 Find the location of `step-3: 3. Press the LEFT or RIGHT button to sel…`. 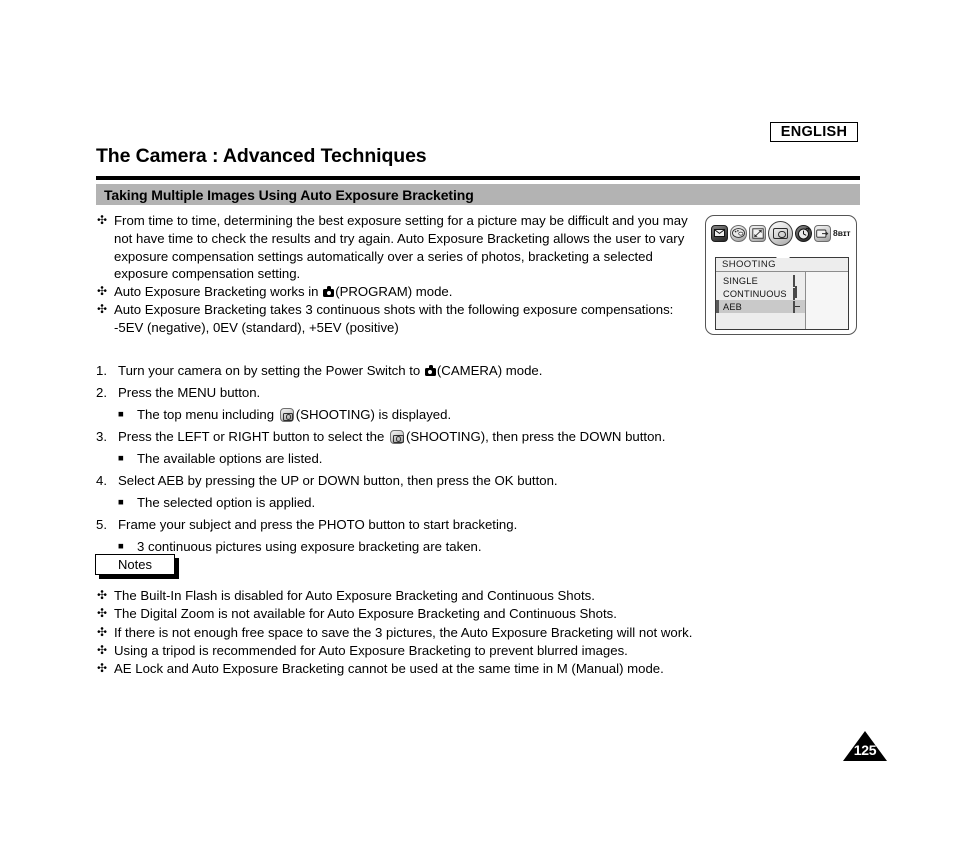

step-3: 3. Press the LEFT or RIGHT button to sel… is located at coordinates (406, 437).